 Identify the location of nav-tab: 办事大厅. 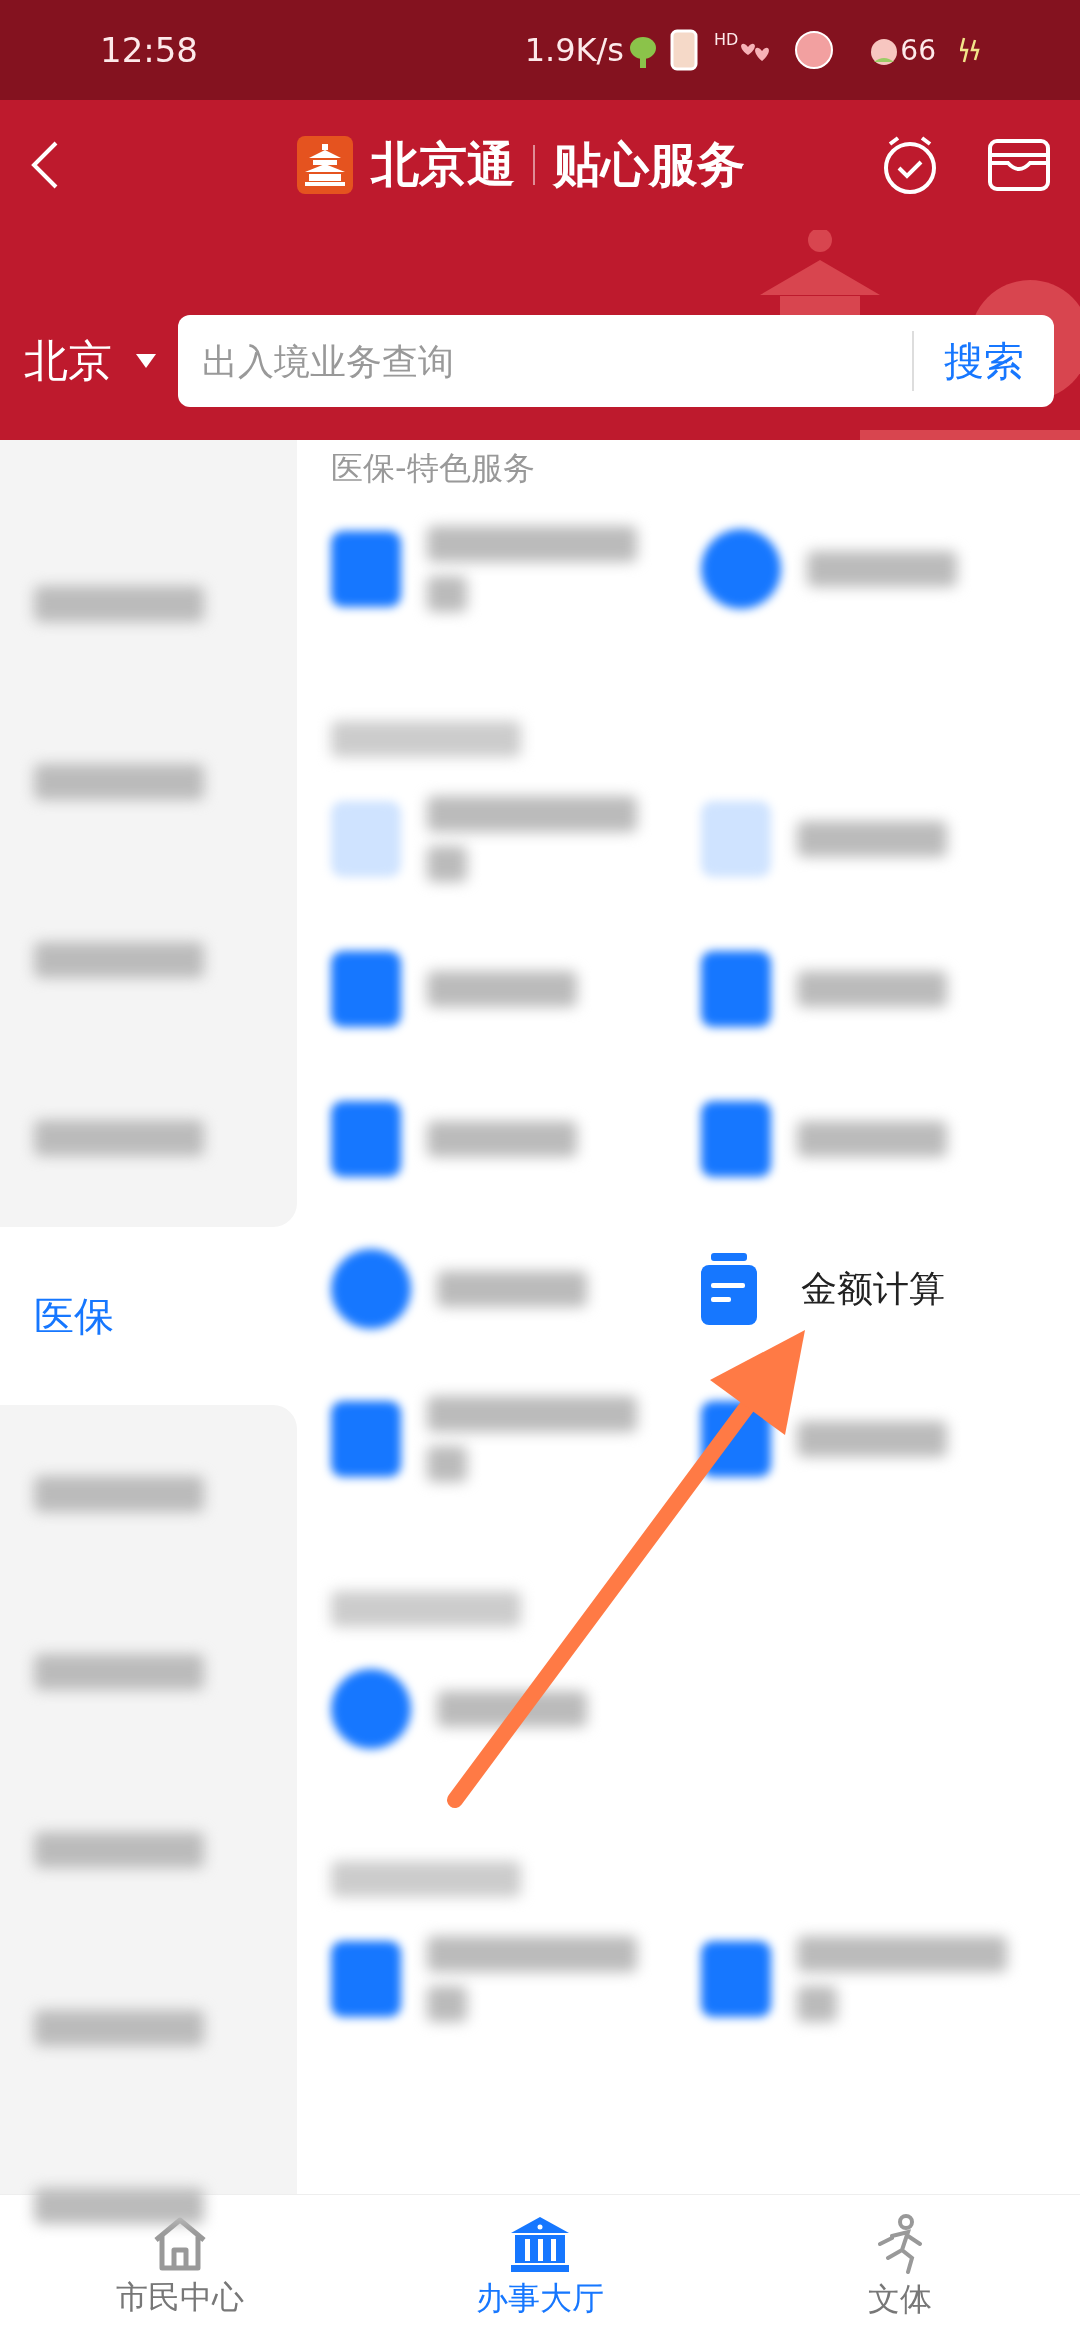
(540, 2267).